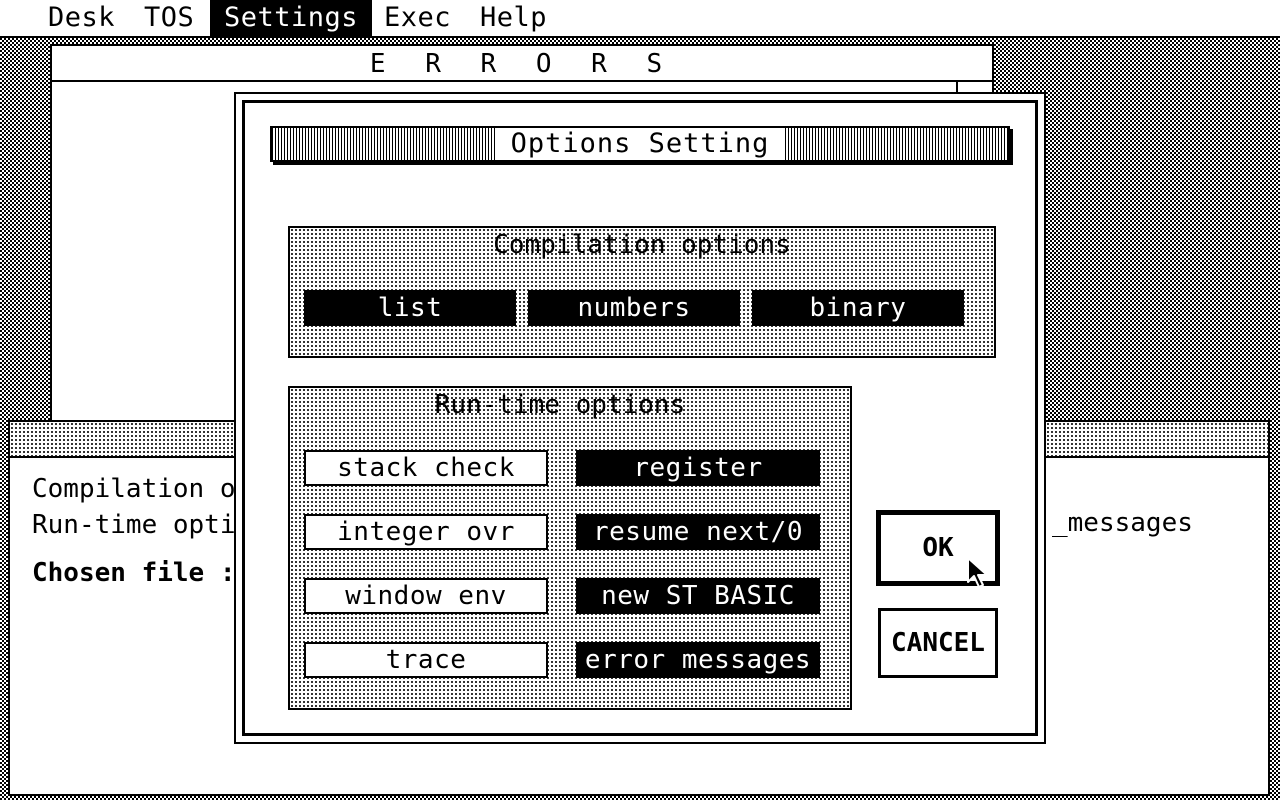  What do you see at coordinates (169, 18) in the screenshot?
I see `menu-tos: TOS` at bounding box center [169, 18].